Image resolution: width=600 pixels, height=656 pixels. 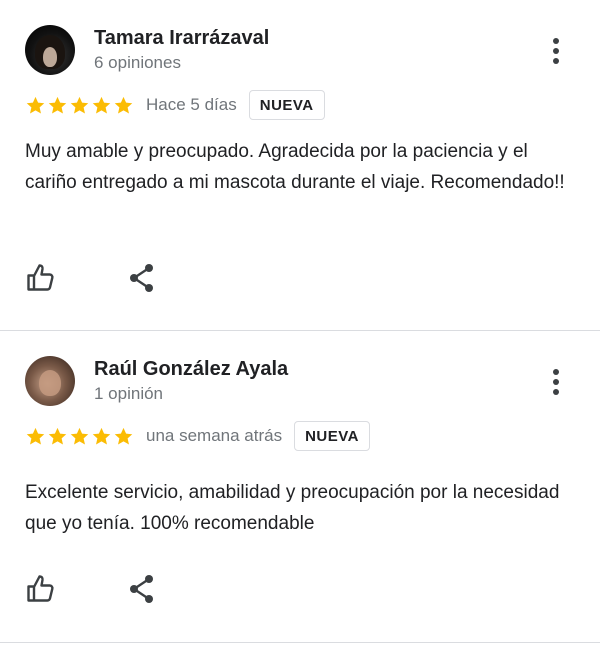 I want to click on reviewer-review-count: 6 opiniones, so click(x=137, y=63).